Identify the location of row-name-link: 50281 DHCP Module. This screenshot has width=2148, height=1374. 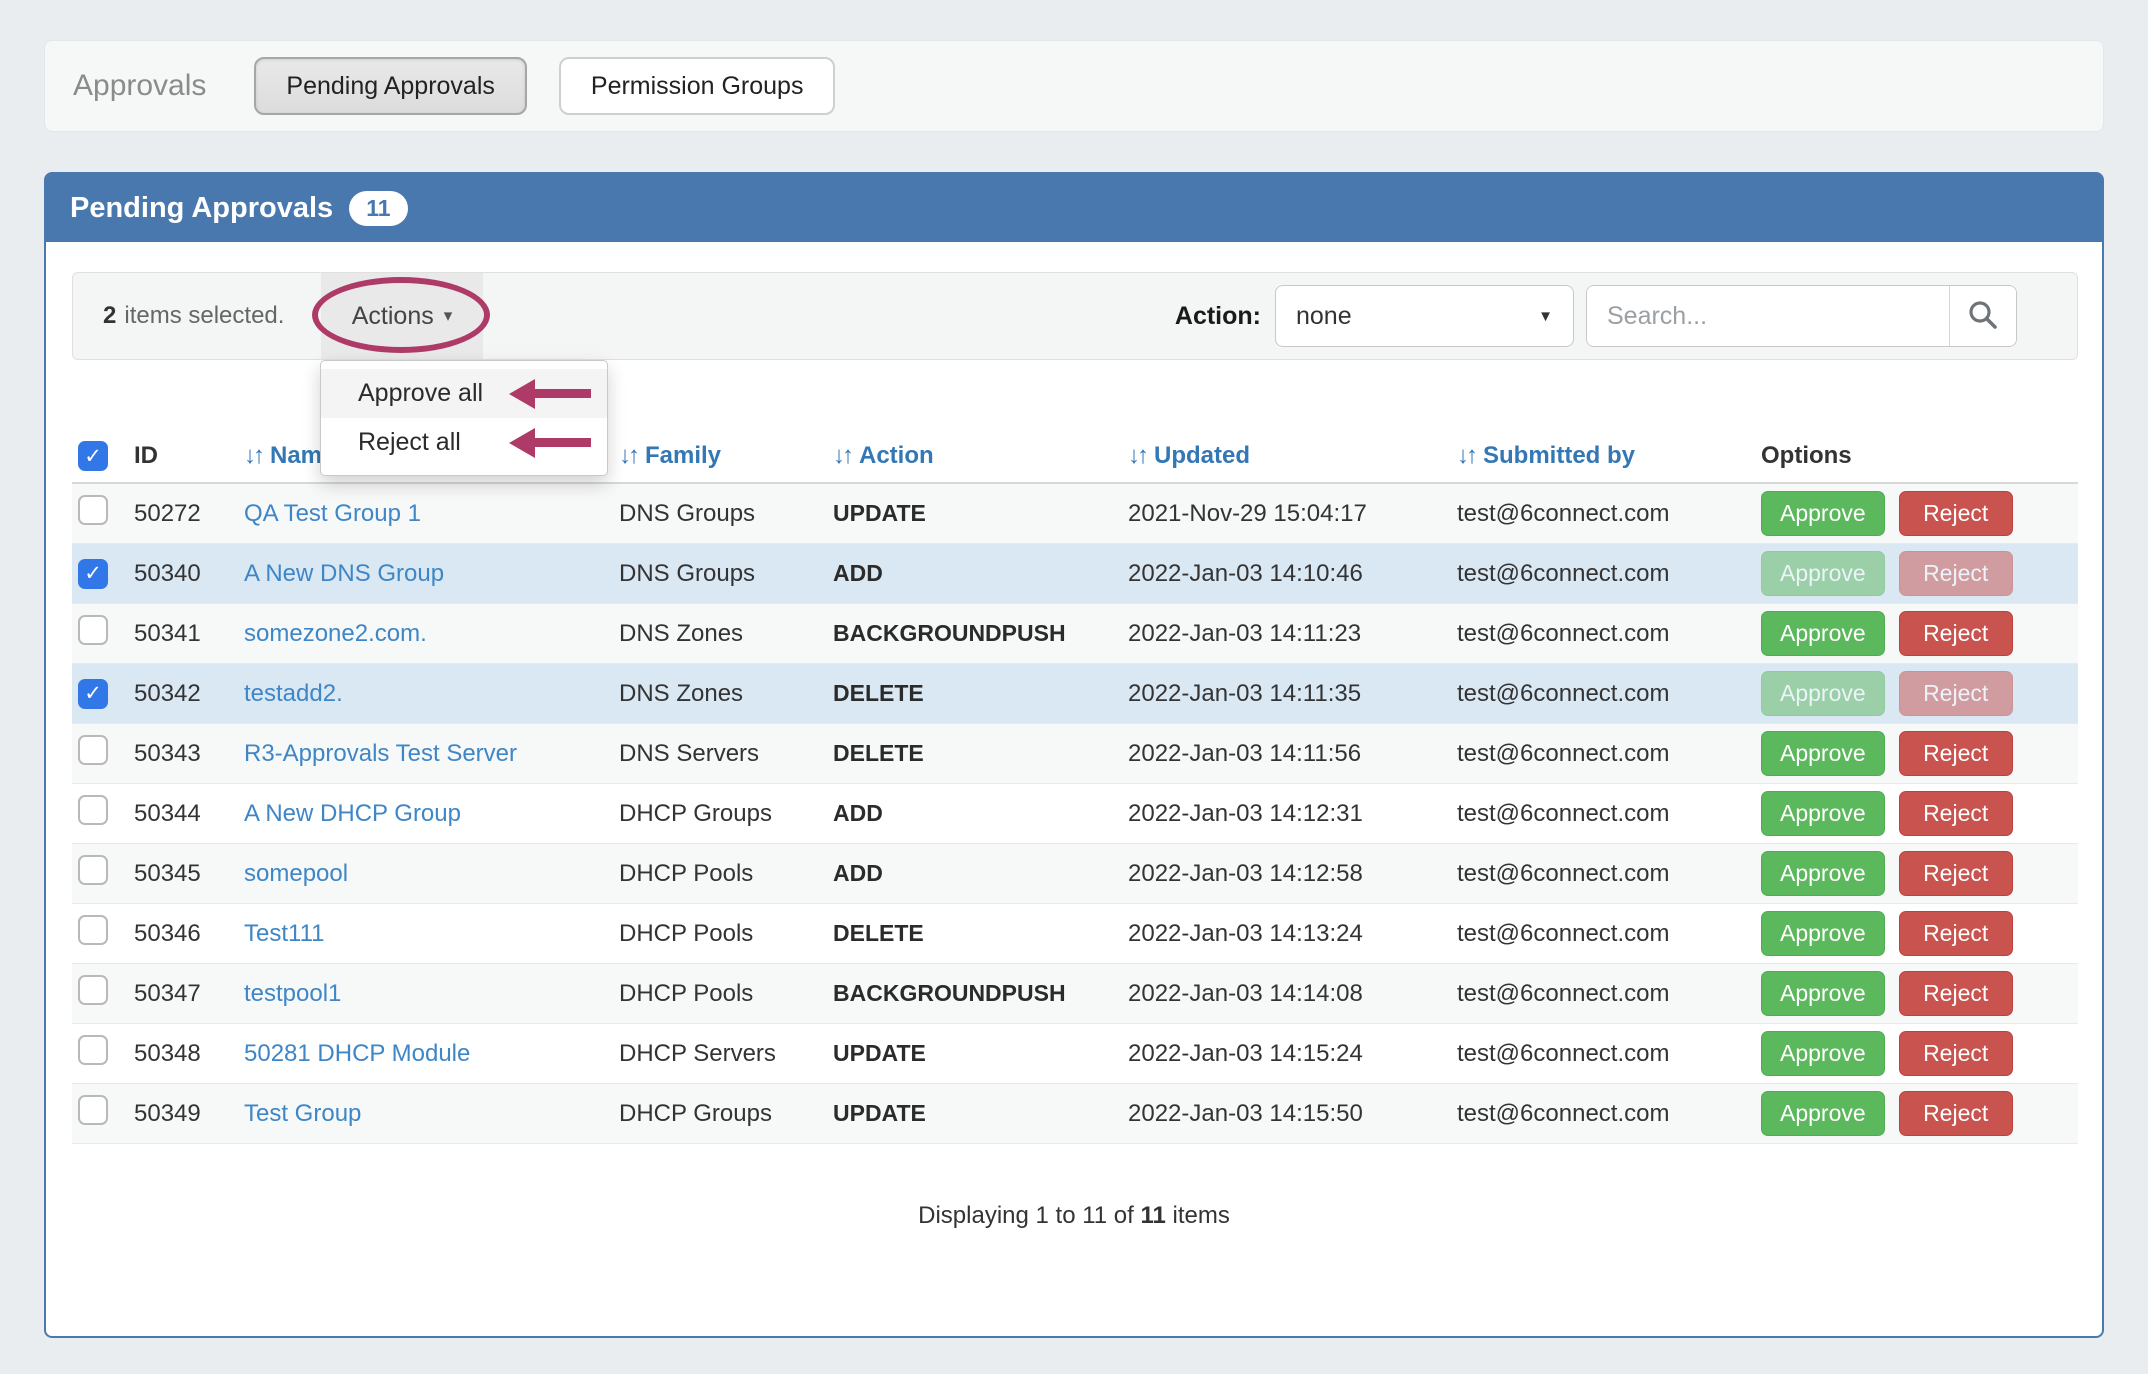
(357, 1053).